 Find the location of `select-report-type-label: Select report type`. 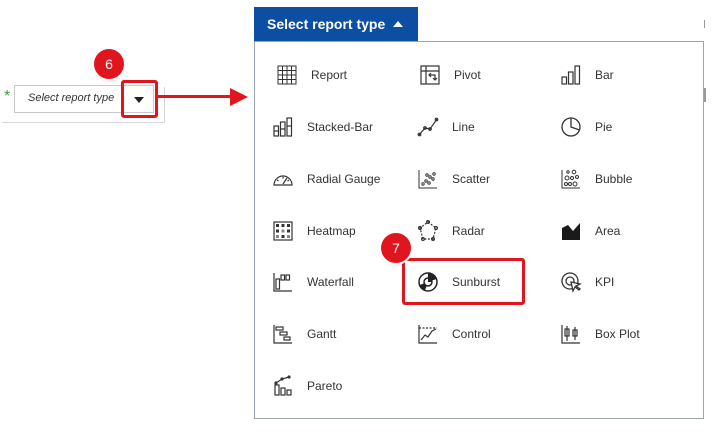

select-report-type-label: Select report type is located at coordinates (326, 24).